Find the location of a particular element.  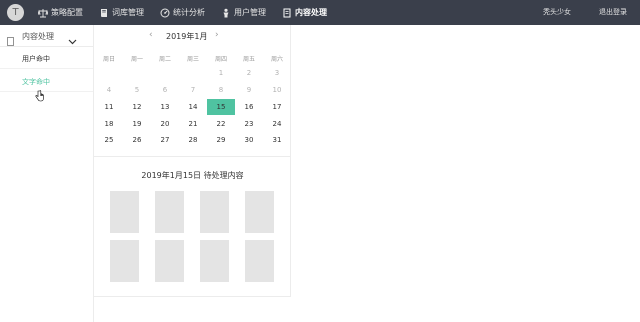

sidebar: 内容处理 用户命中 文字命中 is located at coordinates (47, 173).